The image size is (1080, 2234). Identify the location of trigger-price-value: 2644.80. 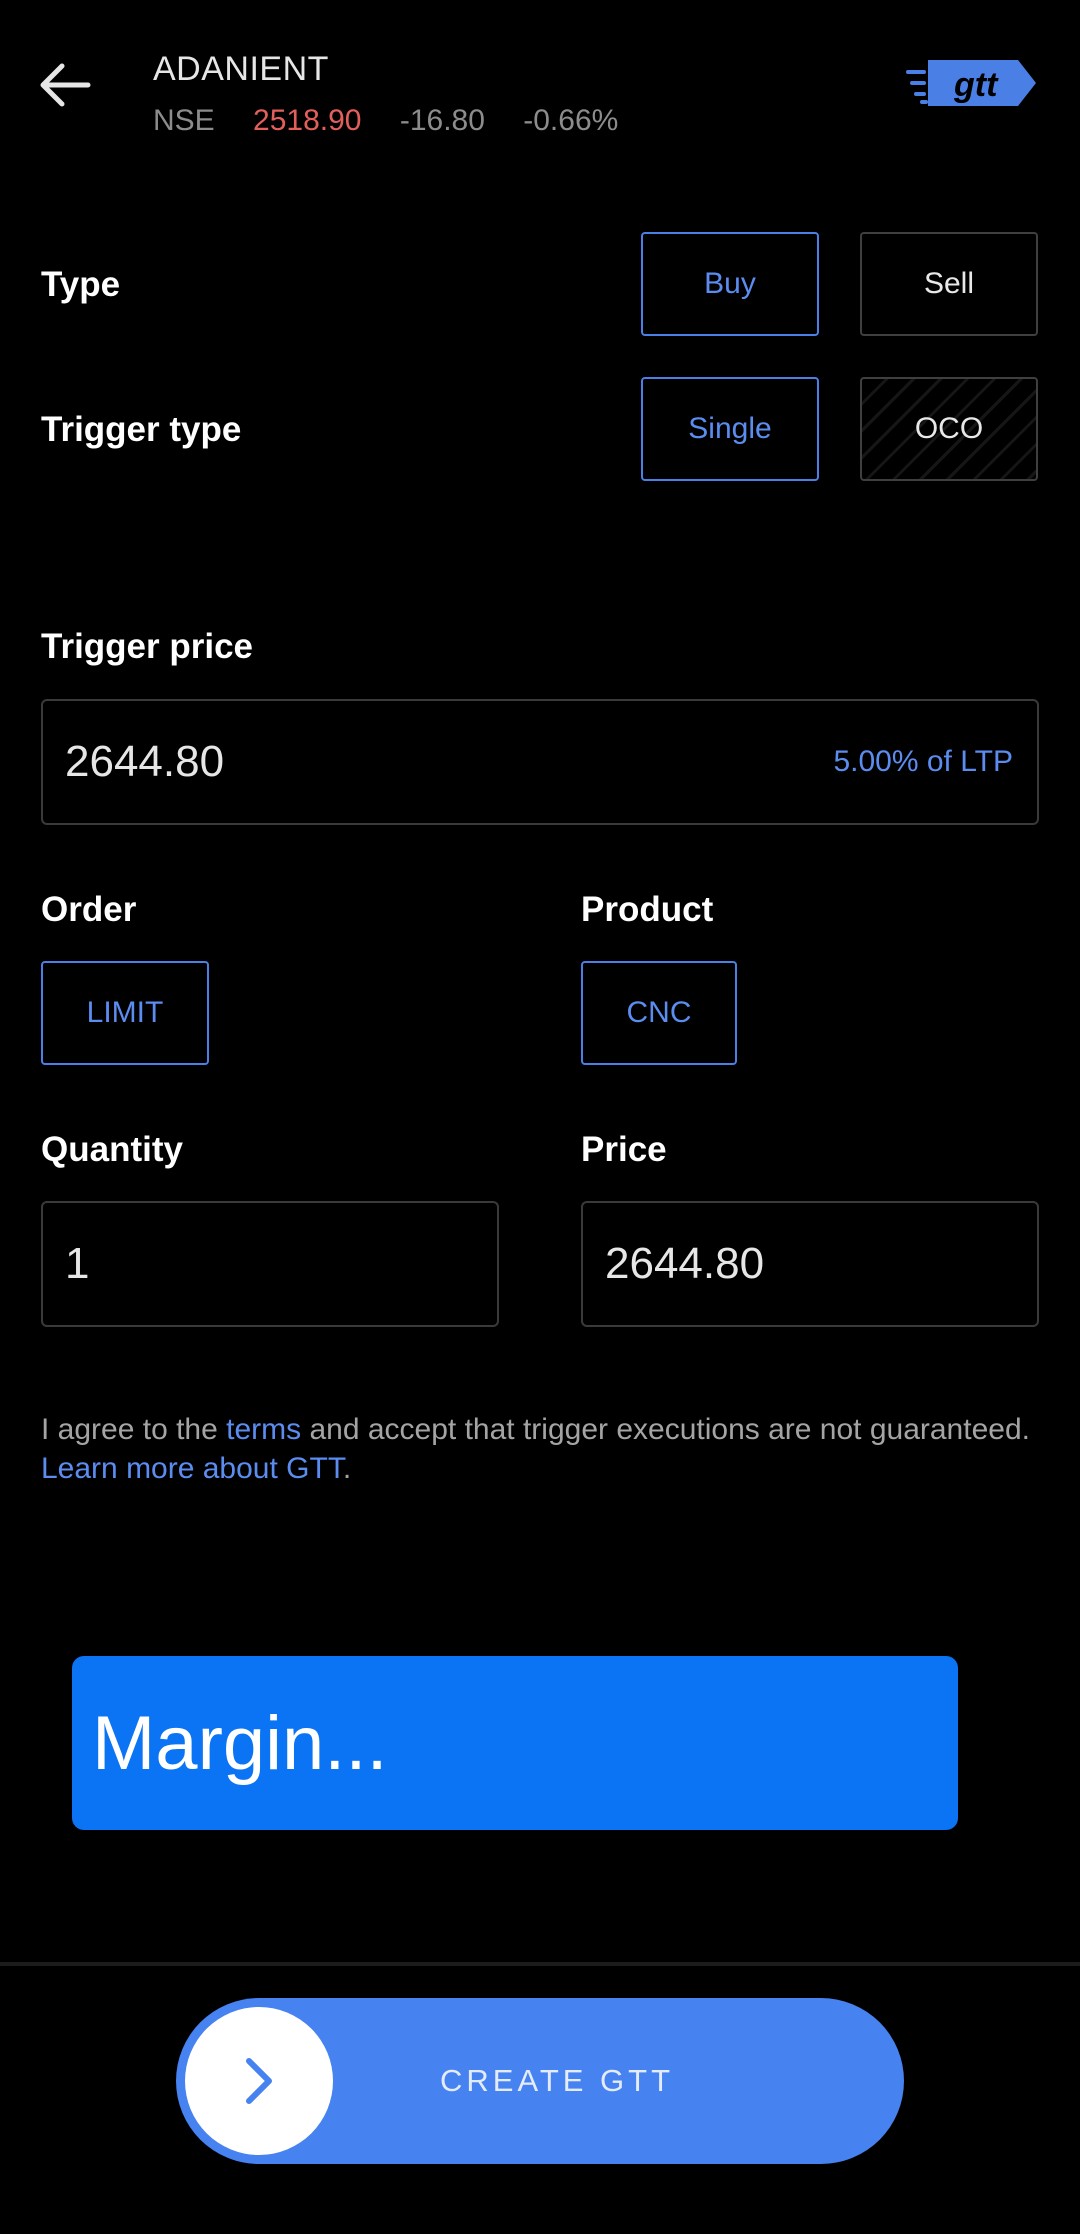
(145, 761).